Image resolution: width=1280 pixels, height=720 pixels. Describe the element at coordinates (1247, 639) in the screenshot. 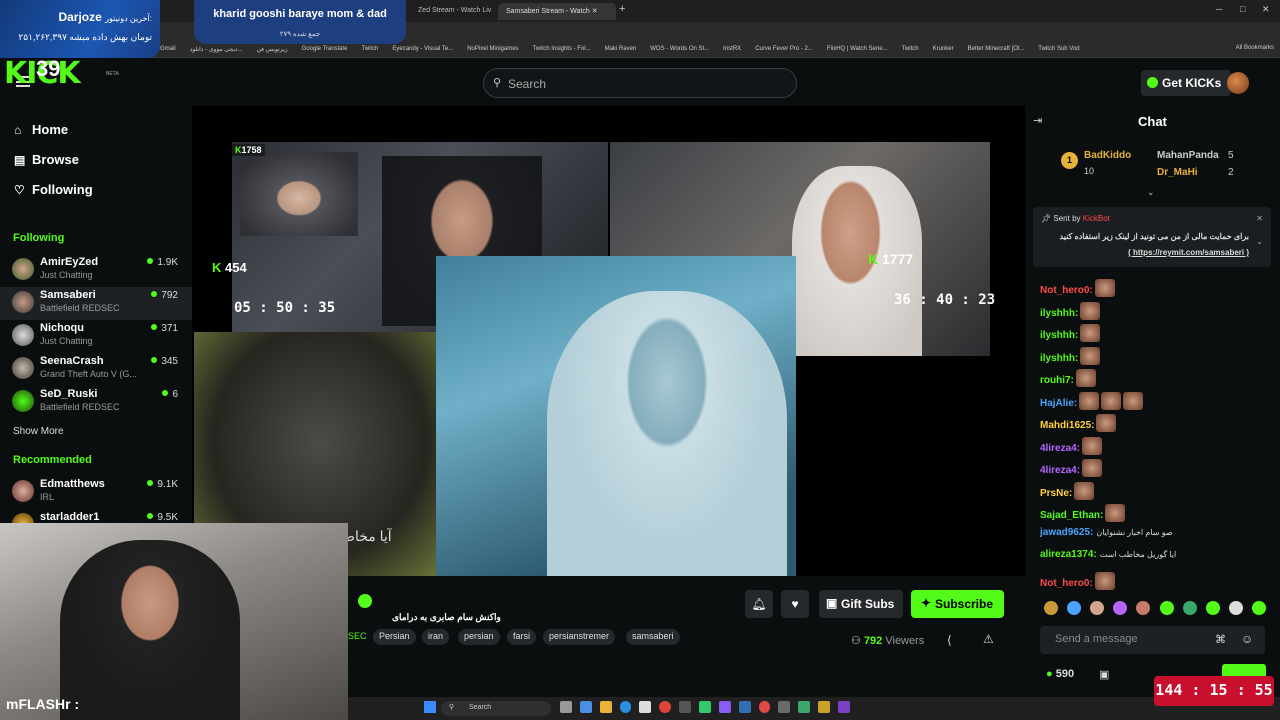

I see `emoji-icon: ☺` at that location.